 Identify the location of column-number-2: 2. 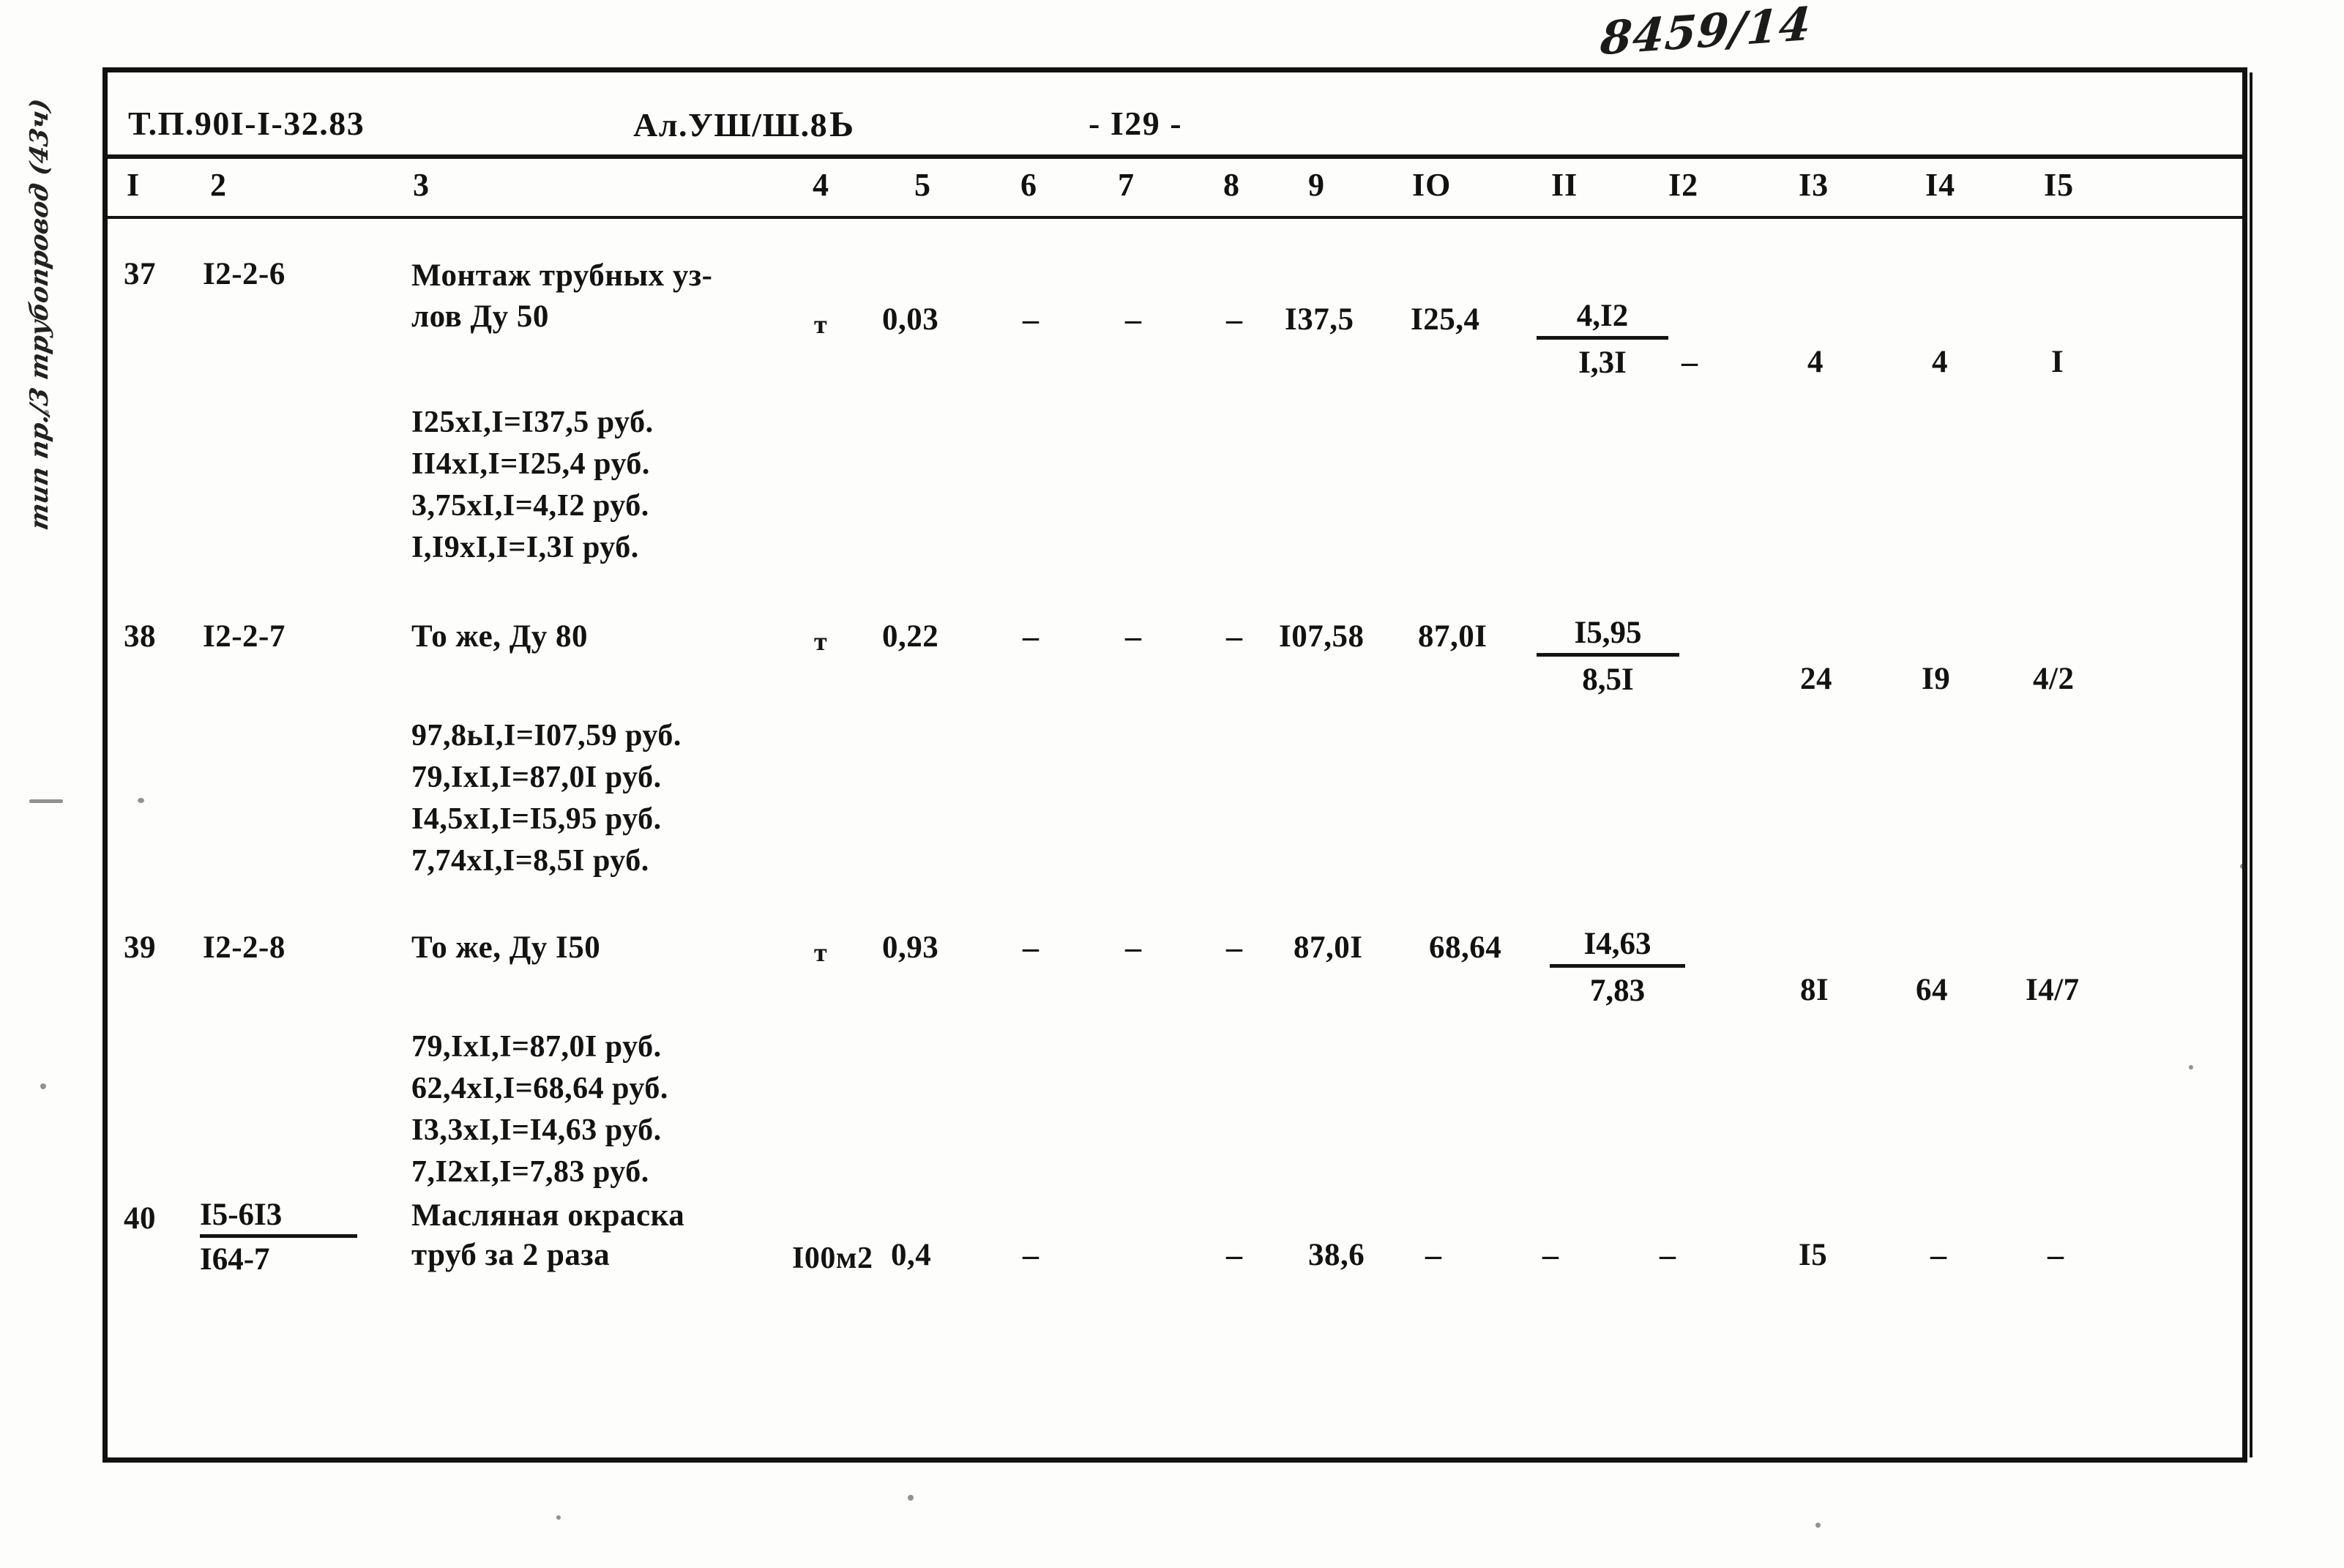
(219, 185).